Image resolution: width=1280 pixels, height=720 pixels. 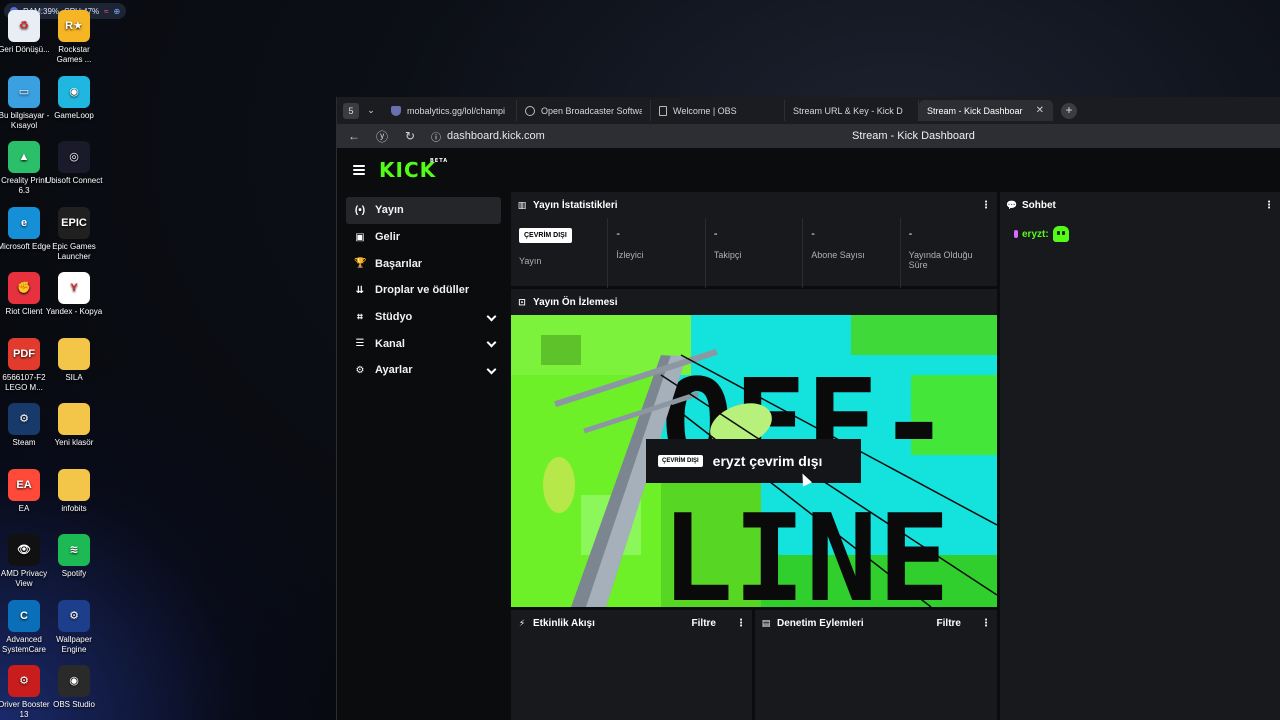 I want to click on microsoft-edge-icon: e, so click(x=24, y=222).